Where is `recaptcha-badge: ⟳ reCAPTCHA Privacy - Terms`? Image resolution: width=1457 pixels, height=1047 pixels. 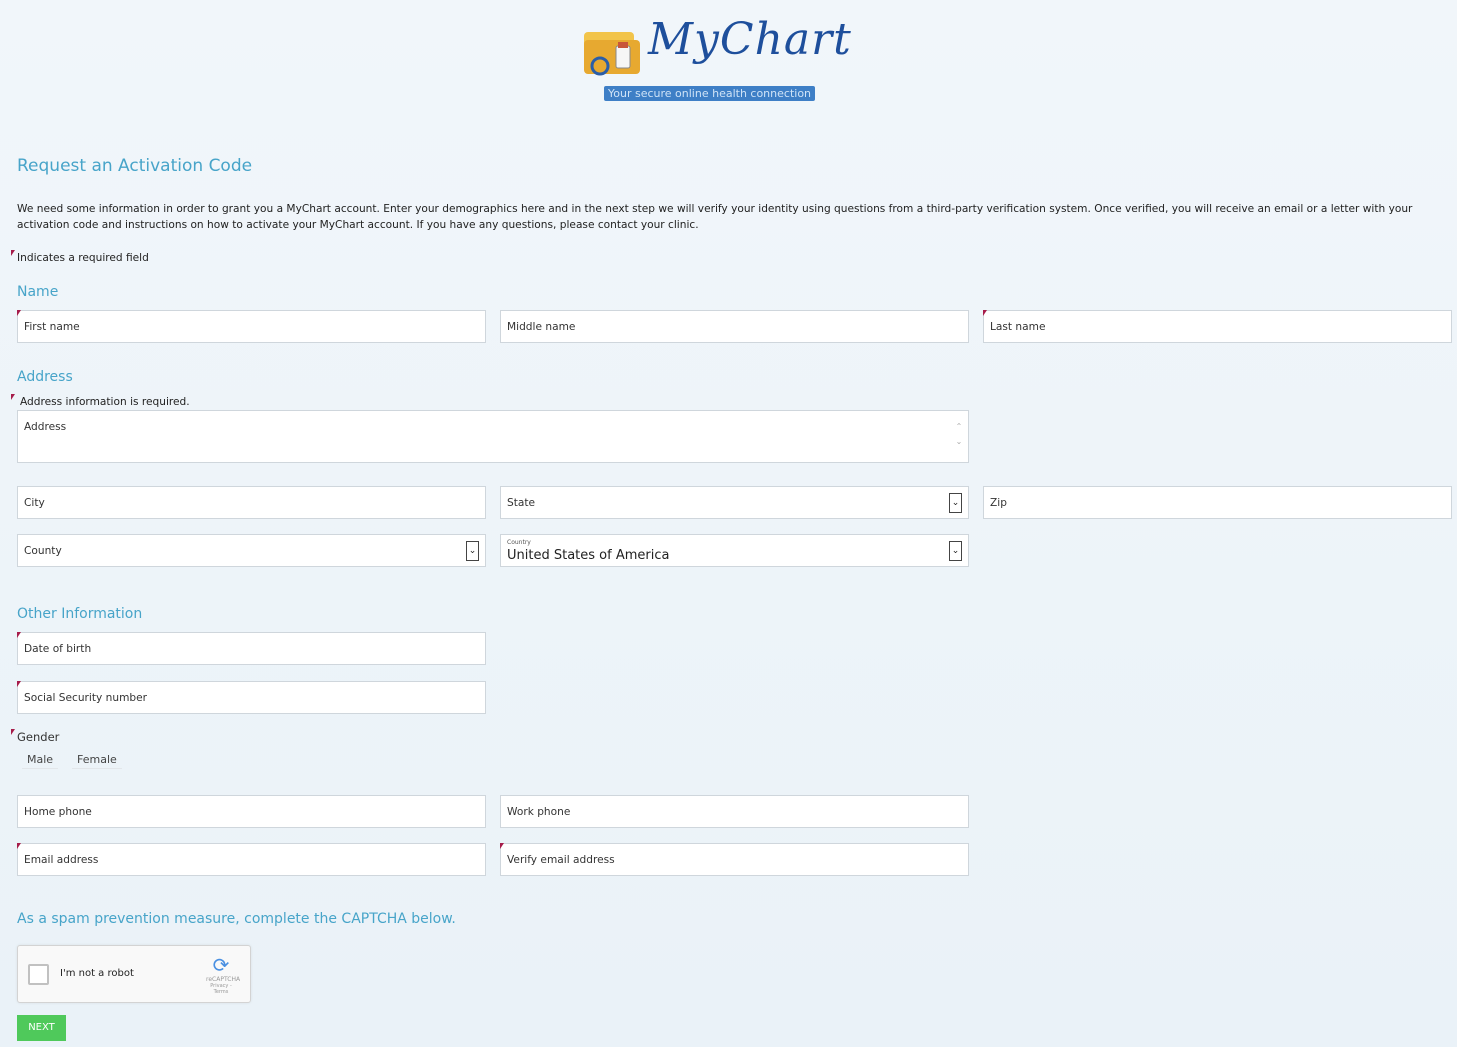 recaptcha-badge: ⟳ reCAPTCHA Privacy - Terms is located at coordinates (223, 974).